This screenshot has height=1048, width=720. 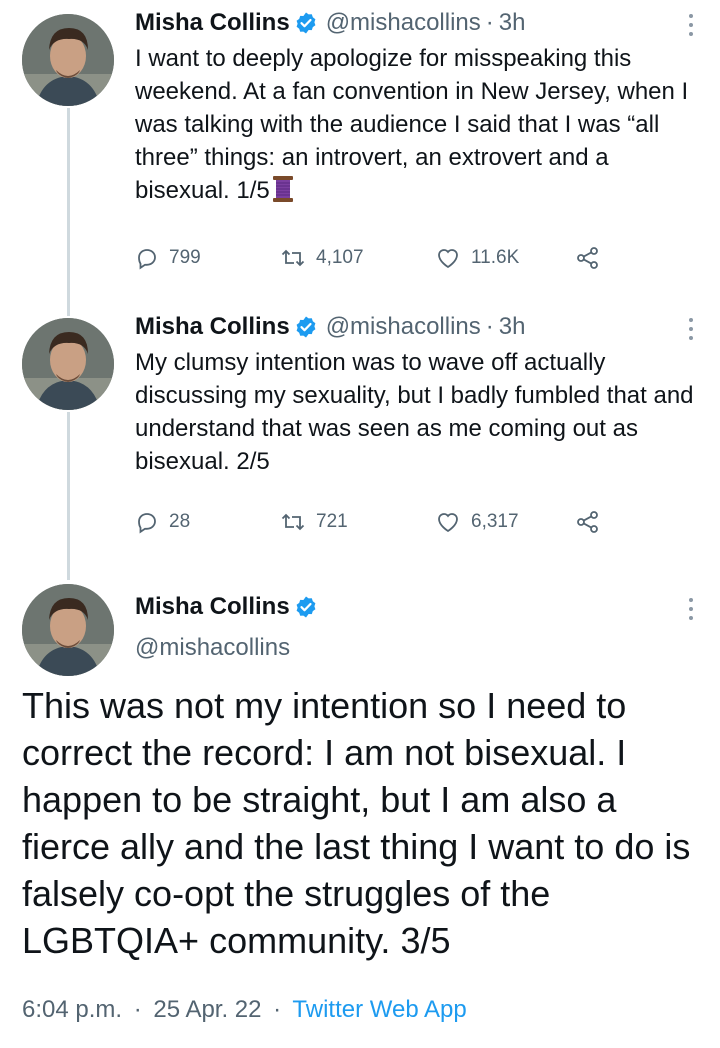 I want to click on tweet-date: 25 Apr. 22, so click(x=207, y=1009).